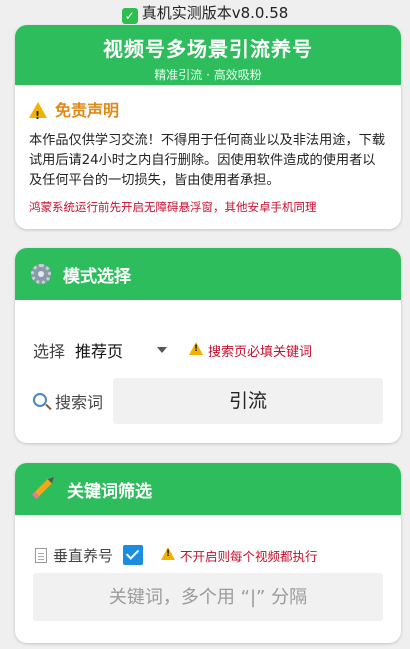 The width and height of the screenshot is (410, 649). What do you see at coordinates (109, 491) in the screenshot?
I see `keyword-title: 关键词筛选` at bounding box center [109, 491].